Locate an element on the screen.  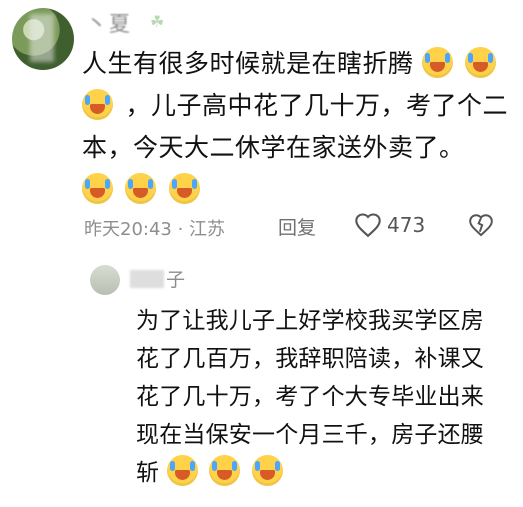
blurred-username-block is located at coordinates (147, 279).